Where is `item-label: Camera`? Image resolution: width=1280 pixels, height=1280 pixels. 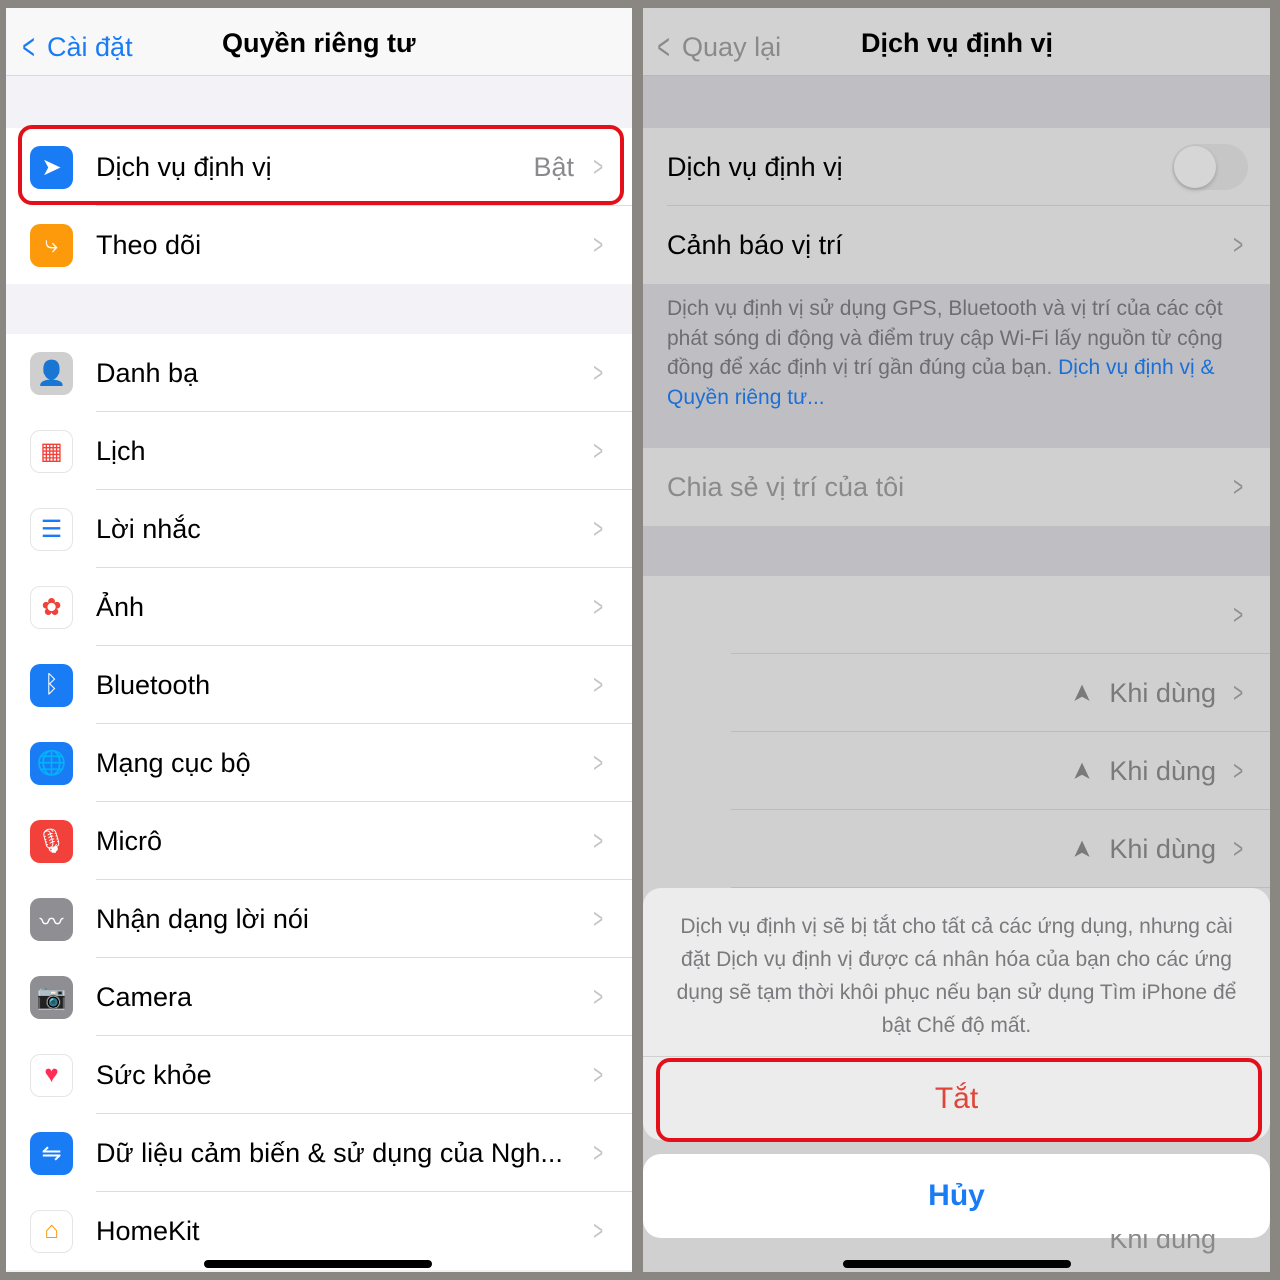 item-label: Camera is located at coordinates (144, 996).